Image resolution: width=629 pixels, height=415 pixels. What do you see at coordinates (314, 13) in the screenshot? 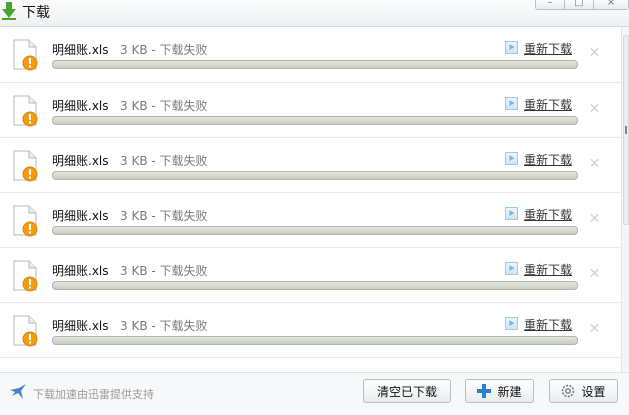
I see `title-bar: 下载 – □ ×` at bounding box center [314, 13].